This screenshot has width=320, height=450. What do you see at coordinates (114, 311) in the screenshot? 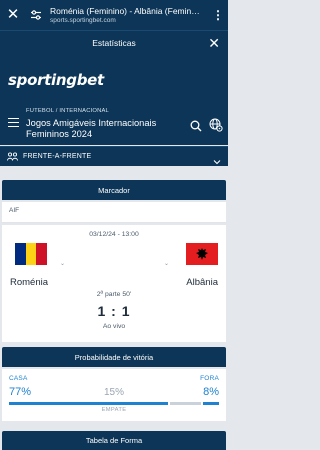
I see `match-score: 1` at bounding box center [114, 311].